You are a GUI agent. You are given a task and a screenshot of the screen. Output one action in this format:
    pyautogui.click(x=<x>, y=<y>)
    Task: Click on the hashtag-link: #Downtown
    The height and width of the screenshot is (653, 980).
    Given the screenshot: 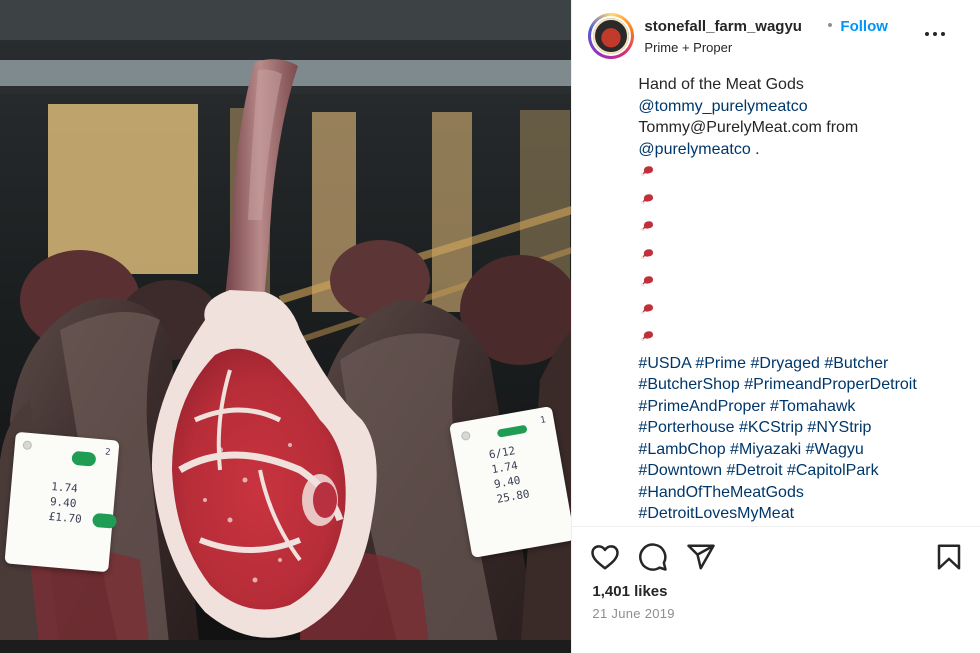 What is the action you would take?
    pyautogui.click(x=680, y=470)
    